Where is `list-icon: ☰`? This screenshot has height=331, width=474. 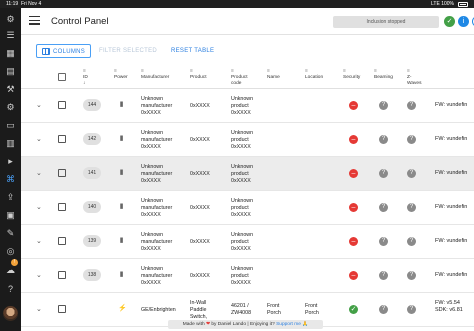
list-icon: ☰ is located at coordinates (10, 35).